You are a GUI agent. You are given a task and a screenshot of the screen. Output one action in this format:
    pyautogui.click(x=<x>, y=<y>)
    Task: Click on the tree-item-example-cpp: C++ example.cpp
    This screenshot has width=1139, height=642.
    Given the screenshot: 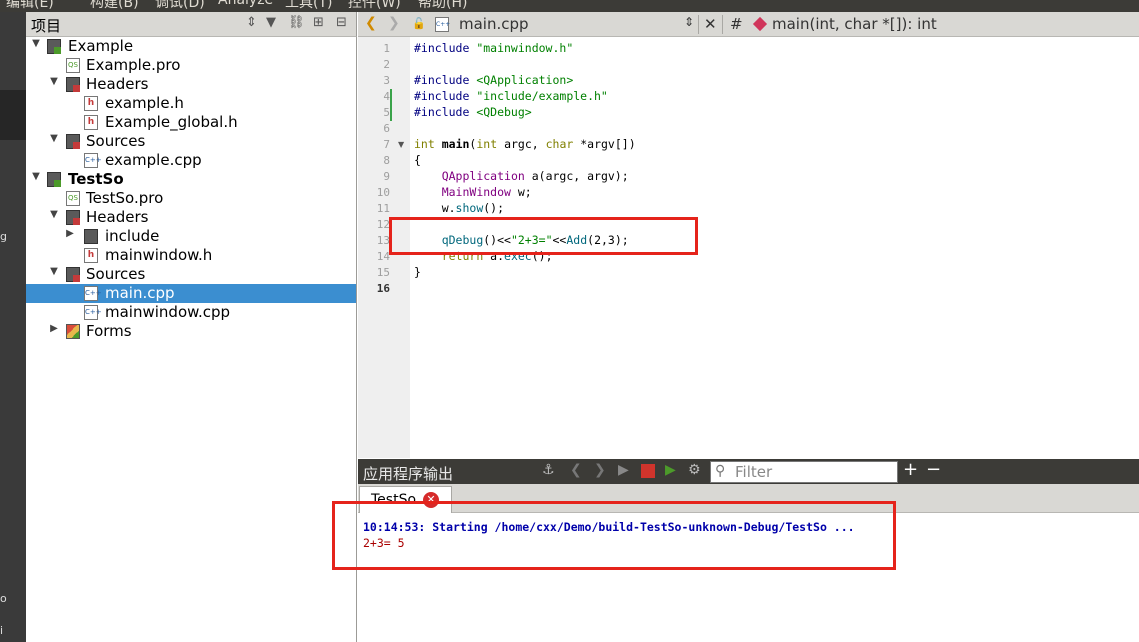 What is the action you would take?
    pyautogui.click(x=191, y=160)
    